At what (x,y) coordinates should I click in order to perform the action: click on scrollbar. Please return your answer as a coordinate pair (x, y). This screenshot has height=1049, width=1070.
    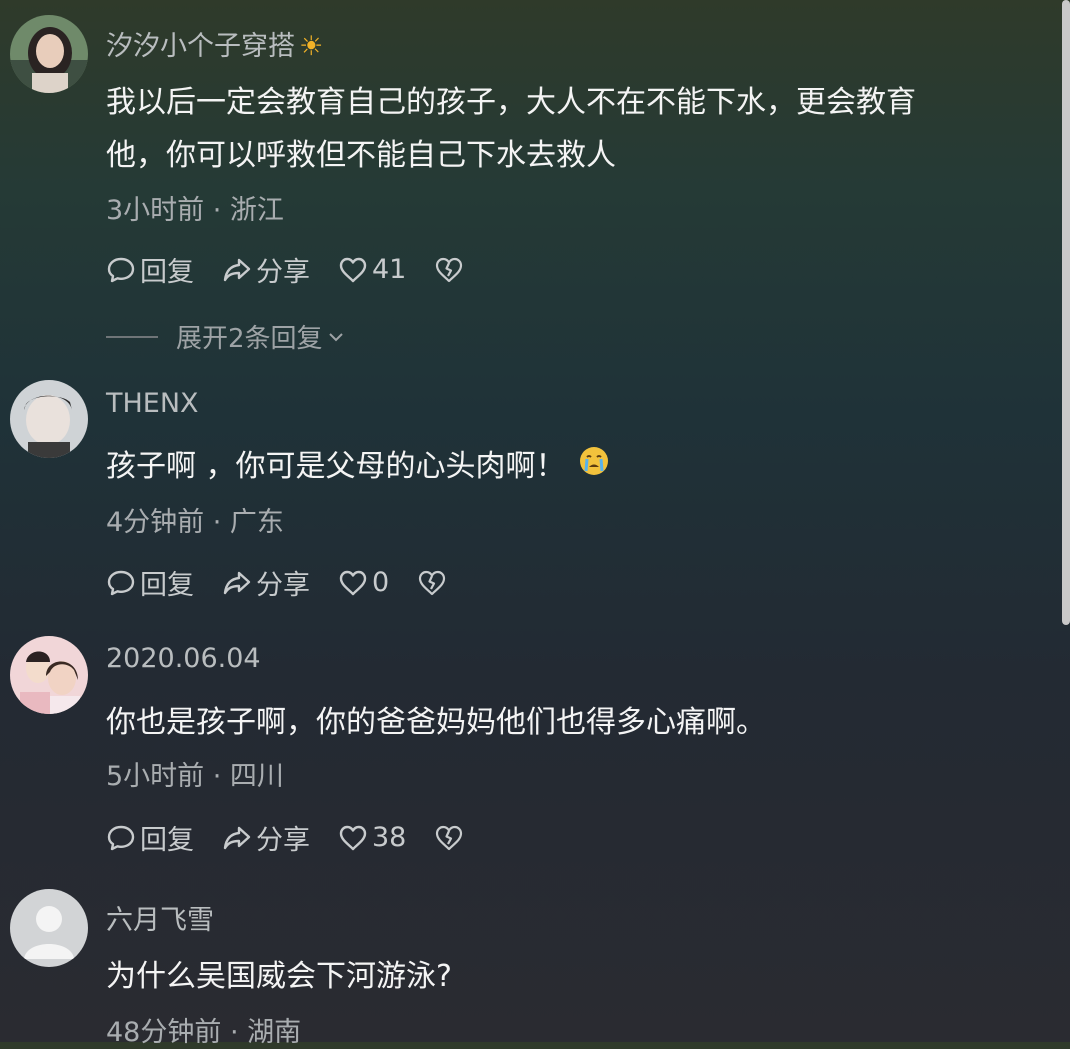
    Looking at the image, I should click on (1066, 312).